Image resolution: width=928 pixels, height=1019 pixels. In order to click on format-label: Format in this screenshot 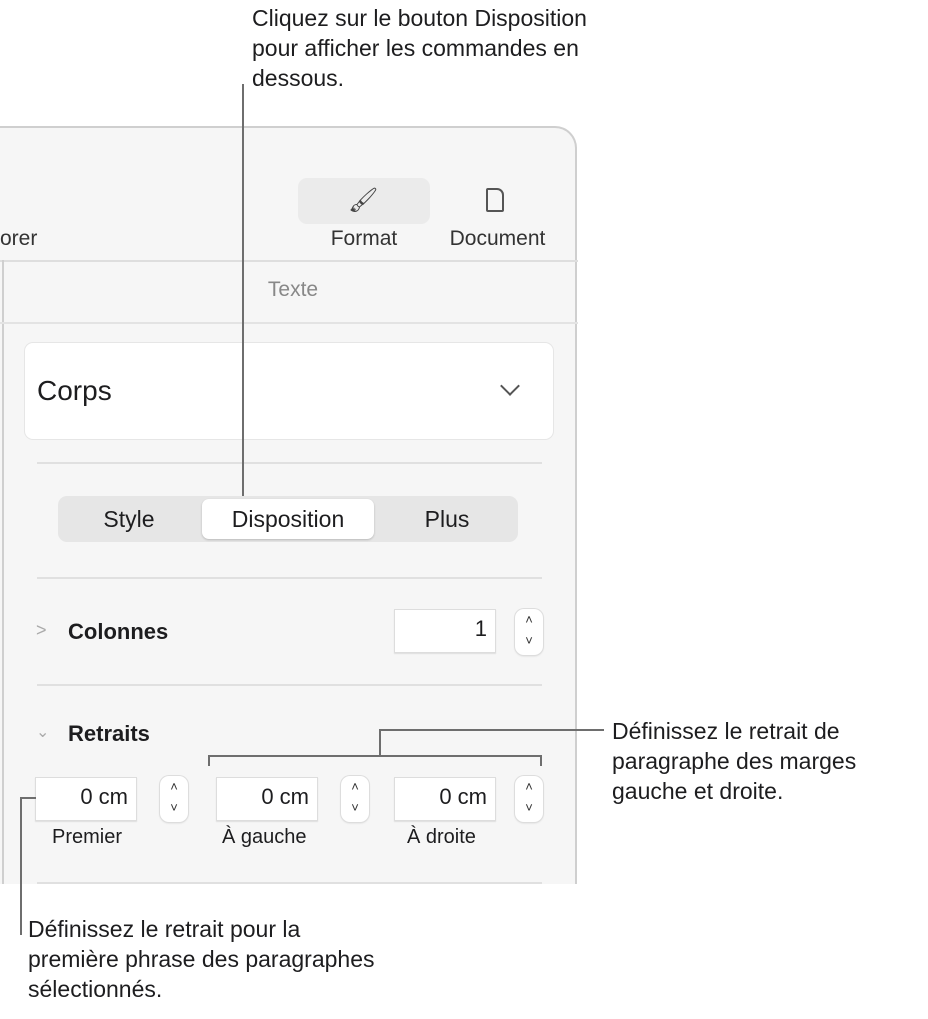, I will do `click(364, 239)`.